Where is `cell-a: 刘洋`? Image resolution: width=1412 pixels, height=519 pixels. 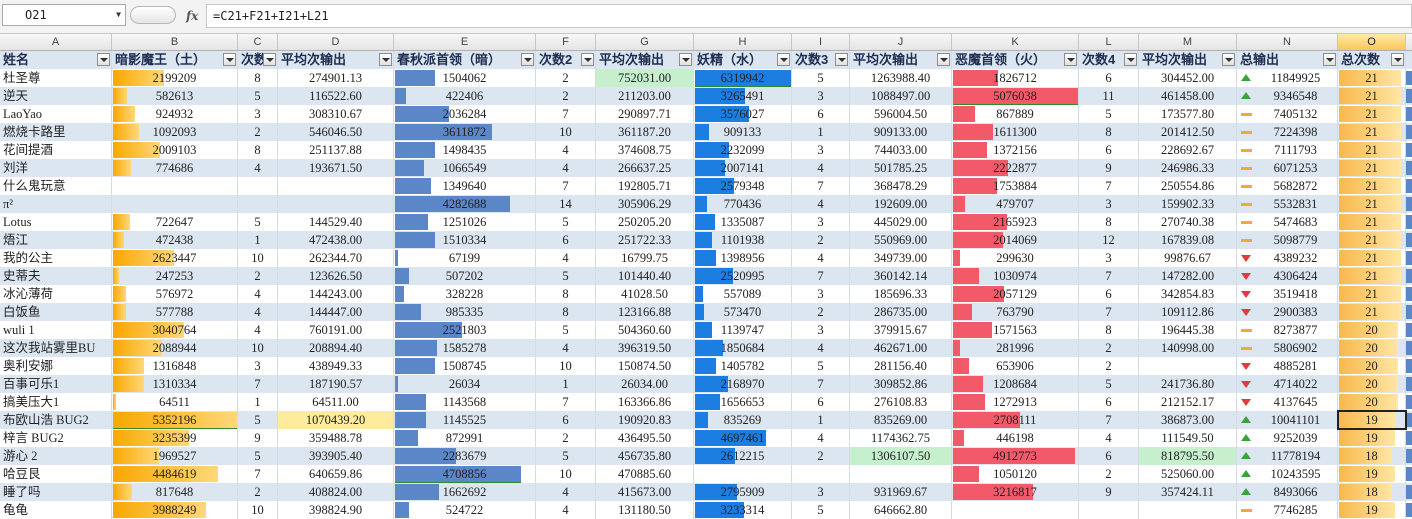
cell-a: 刘洋 is located at coordinates (56, 168).